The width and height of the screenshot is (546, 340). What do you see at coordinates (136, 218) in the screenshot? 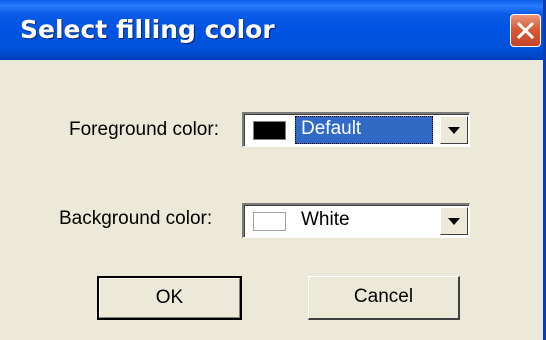
I see `background-color-label: Background color:` at bounding box center [136, 218].